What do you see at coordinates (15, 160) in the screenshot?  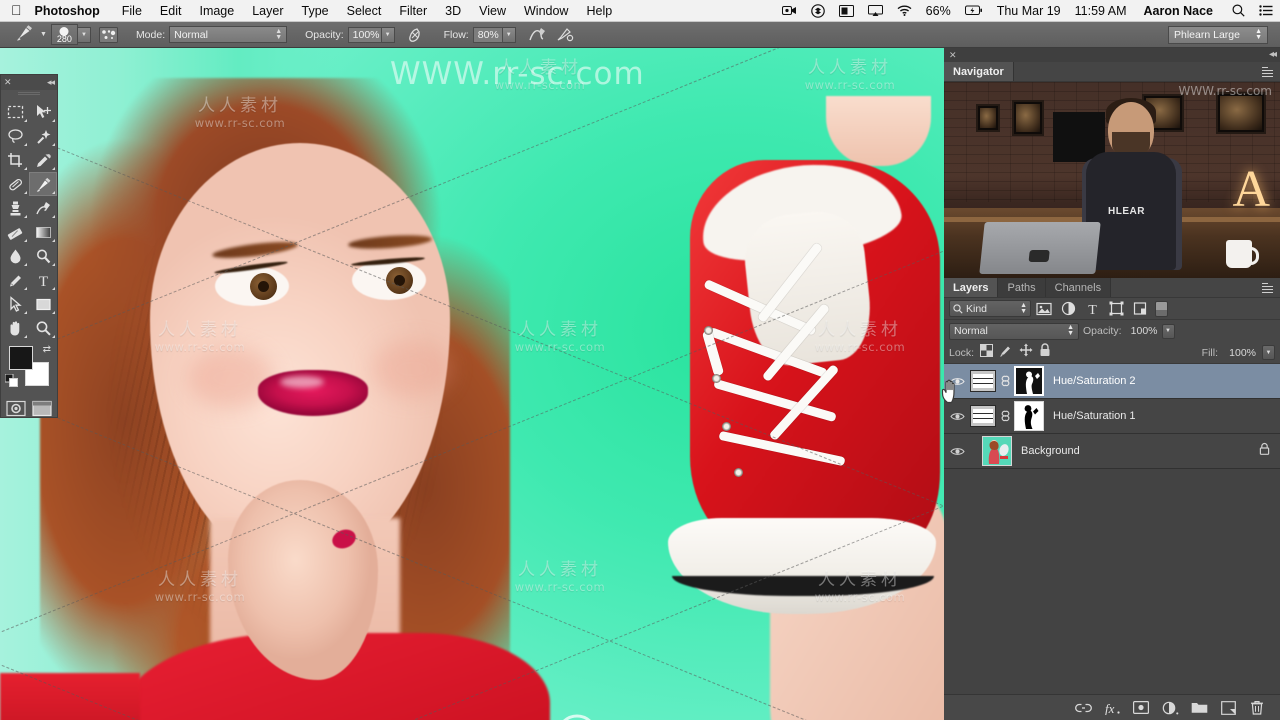 I see `crop-tool` at bounding box center [15, 160].